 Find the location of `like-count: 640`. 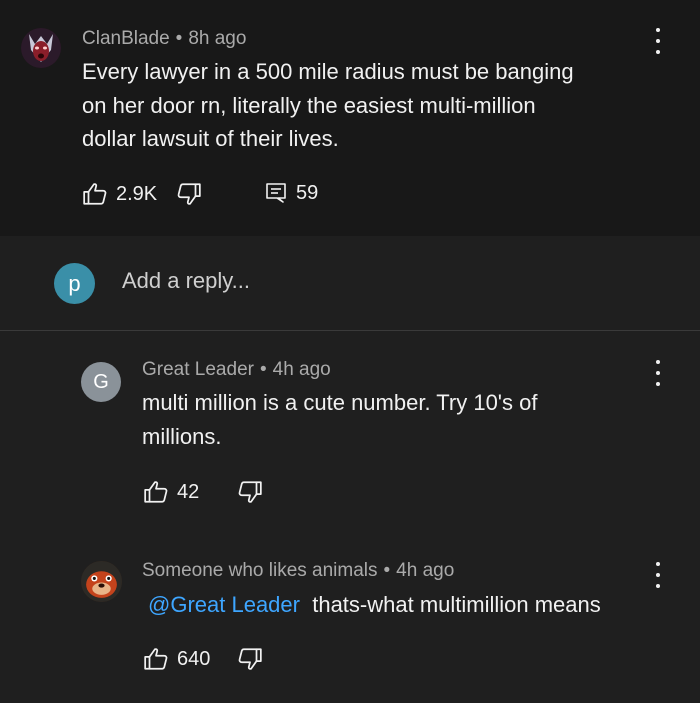

like-count: 640 is located at coordinates (194, 658).